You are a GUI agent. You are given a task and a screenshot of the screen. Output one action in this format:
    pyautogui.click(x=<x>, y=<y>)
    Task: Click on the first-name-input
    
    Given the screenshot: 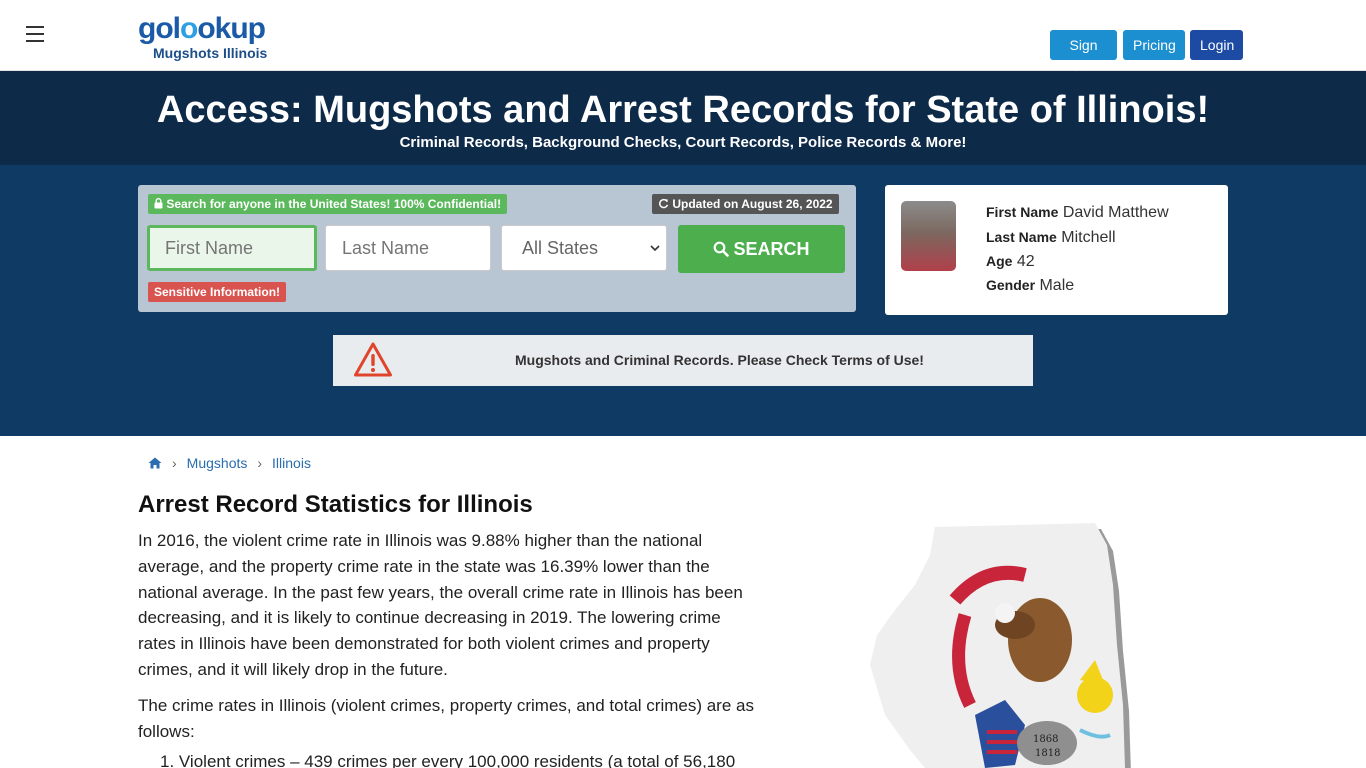 What is the action you would take?
    pyautogui.click(x=232, y=248)
    